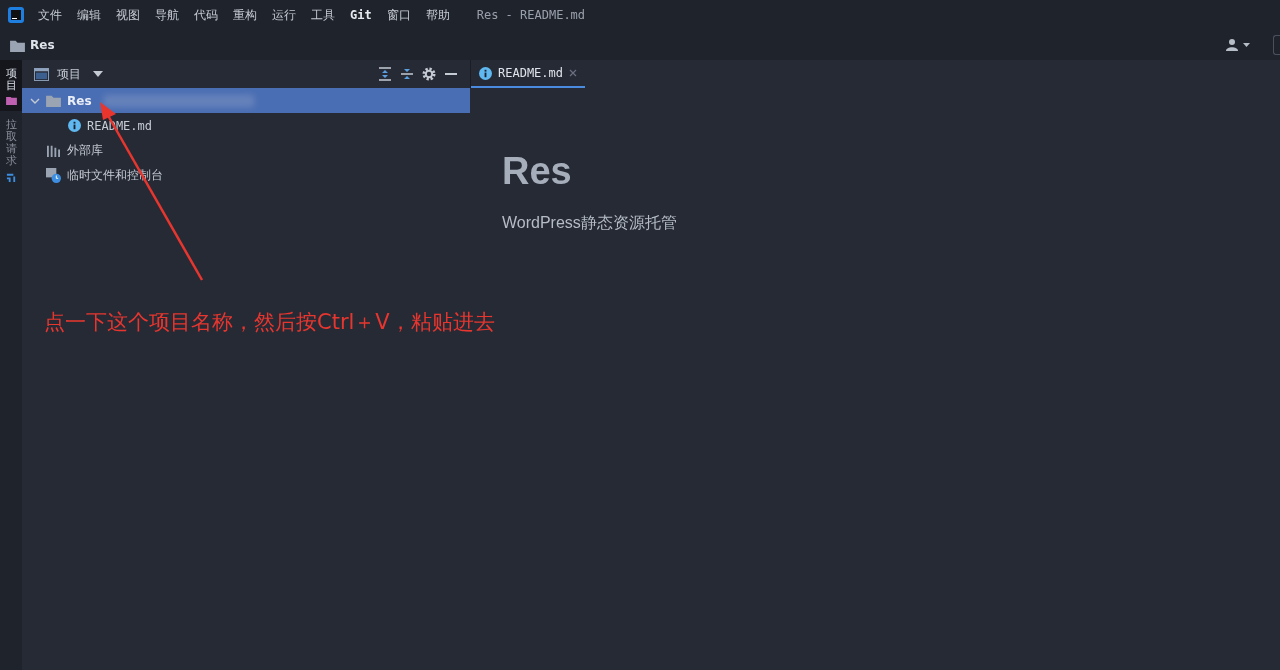  Describe the element at coordinates (246, 150) in the screenshot. I see `tree-item: 外部库` at that location.